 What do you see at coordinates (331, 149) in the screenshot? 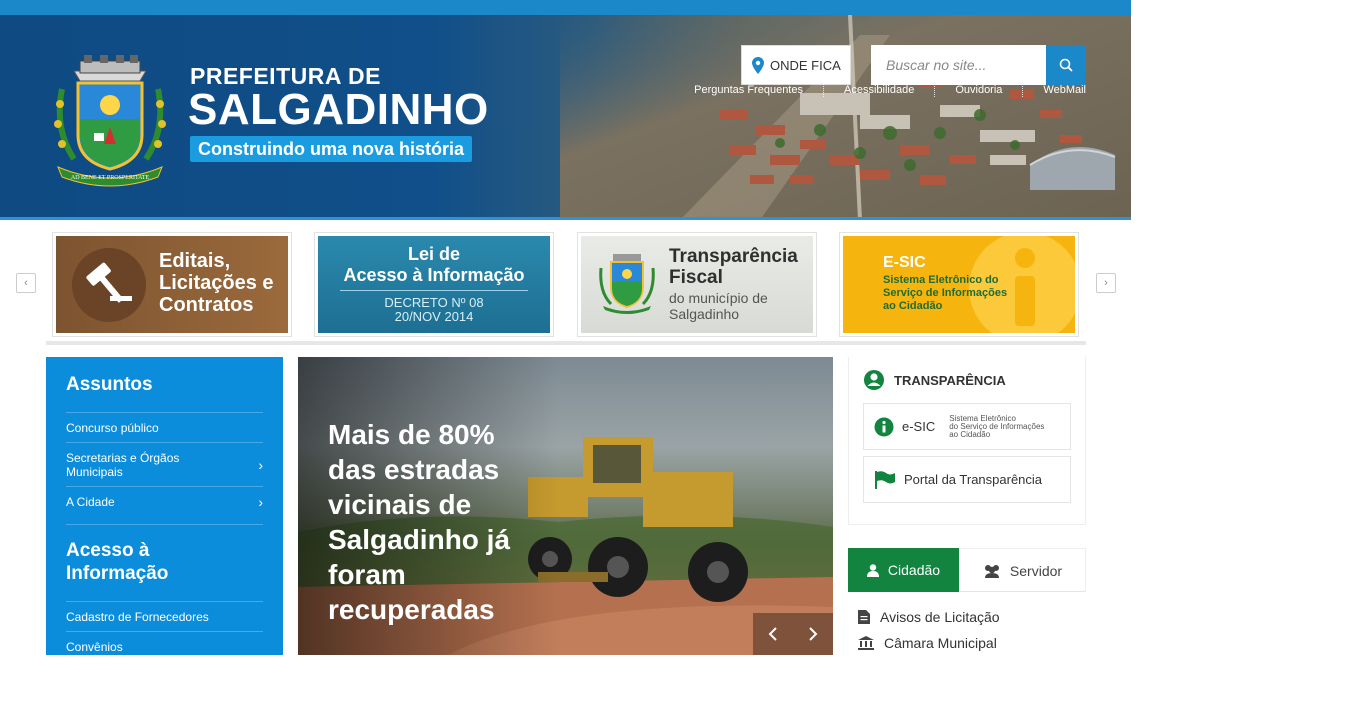
I see `brand-tagline: Construindo uma nova história` at bounding box center [331, 149].